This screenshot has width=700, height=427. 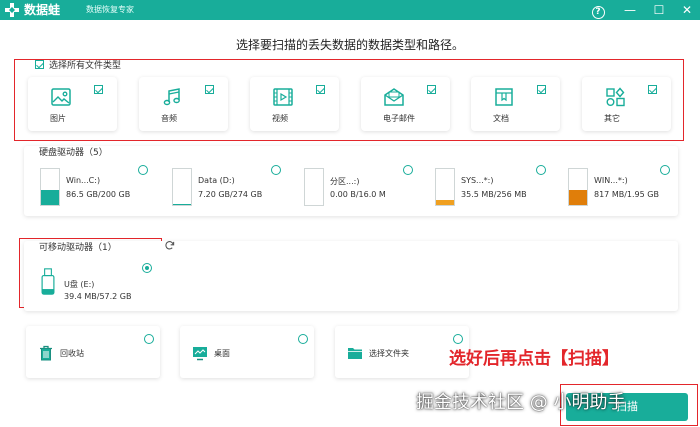 I want to click on instruction-annotation: 选好后再点击【扫描】, so click(x=534, y=359).